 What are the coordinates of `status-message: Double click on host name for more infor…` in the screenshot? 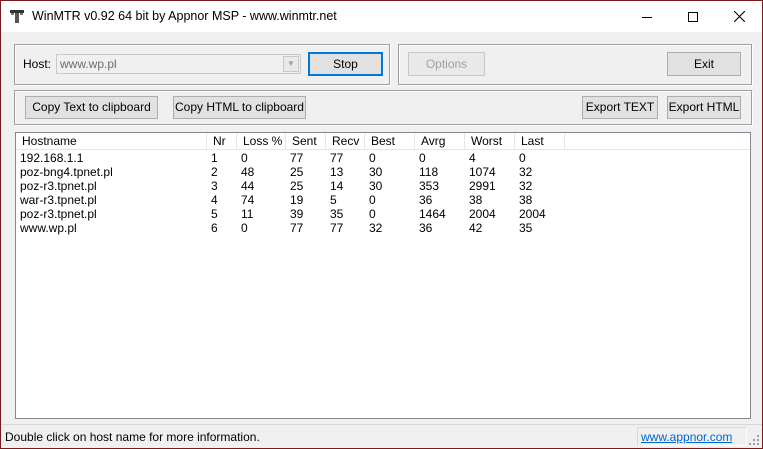 It's located at (132, 437).